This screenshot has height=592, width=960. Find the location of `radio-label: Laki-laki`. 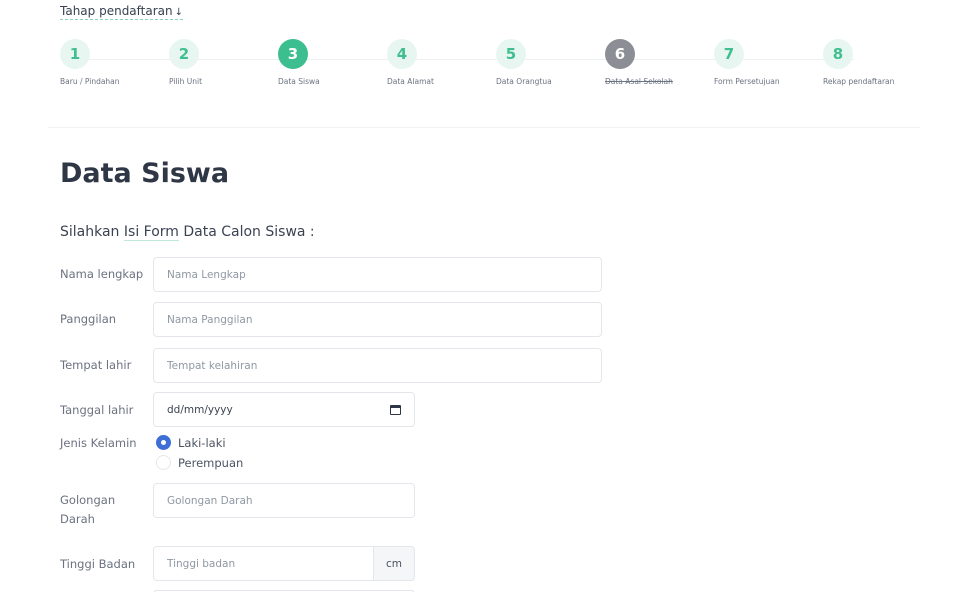

radio-label: Laki-laki is located at coordinates (202, 442).